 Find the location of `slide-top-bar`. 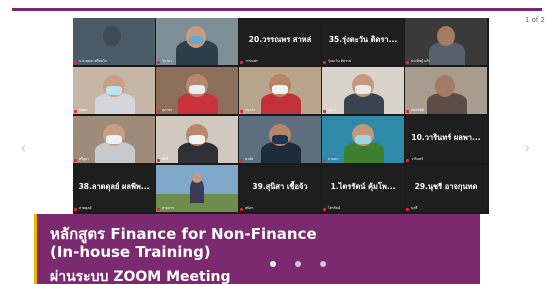

slide-top-bar is located at coordinates (277, 9).